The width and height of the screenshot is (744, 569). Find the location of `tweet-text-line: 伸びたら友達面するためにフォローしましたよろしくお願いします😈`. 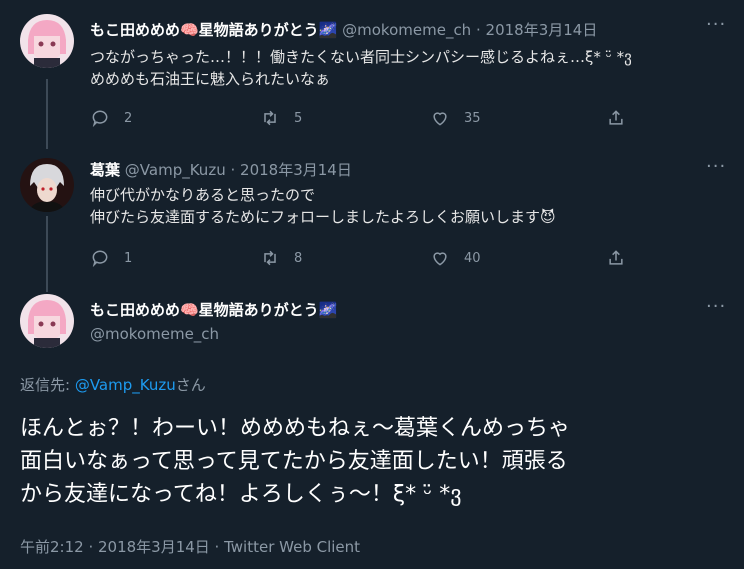

tweet-text-line: 伸びたら友達面するためにフォローしましたよろしくお願いします😈 is located at coordinates (323, 217).